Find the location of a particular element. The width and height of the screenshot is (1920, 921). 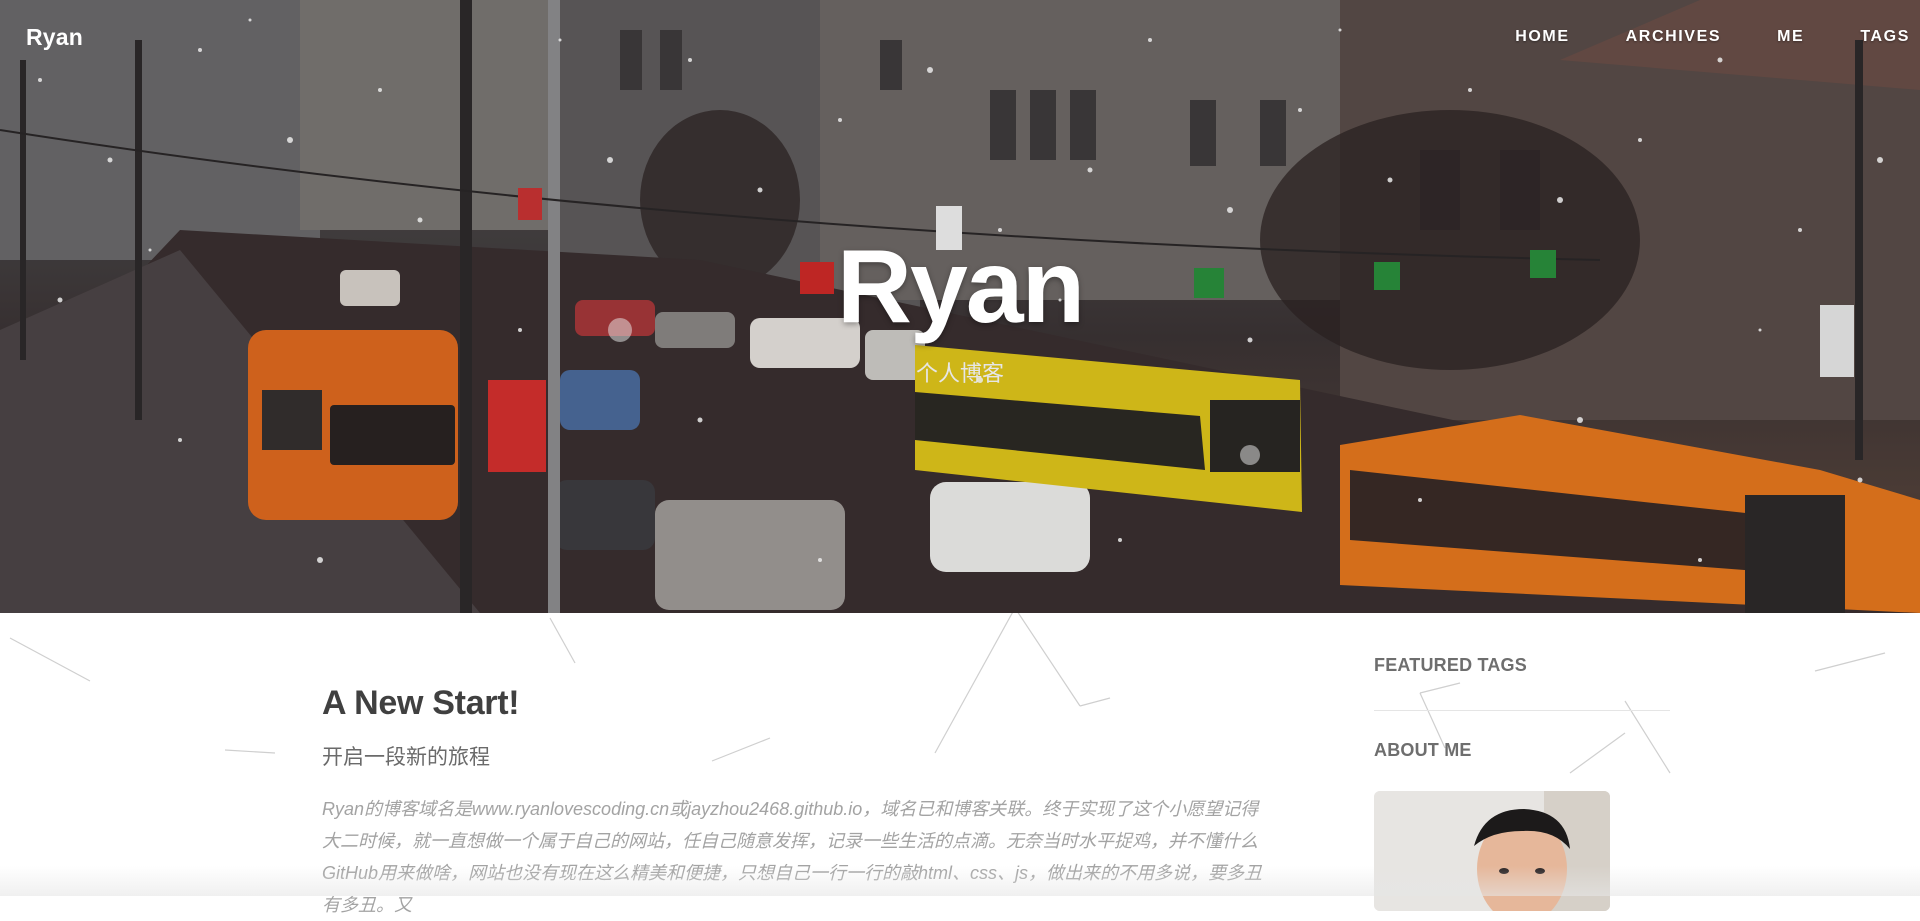

hero-subtitle: 个人博客 is located at coordinates (959, 373).